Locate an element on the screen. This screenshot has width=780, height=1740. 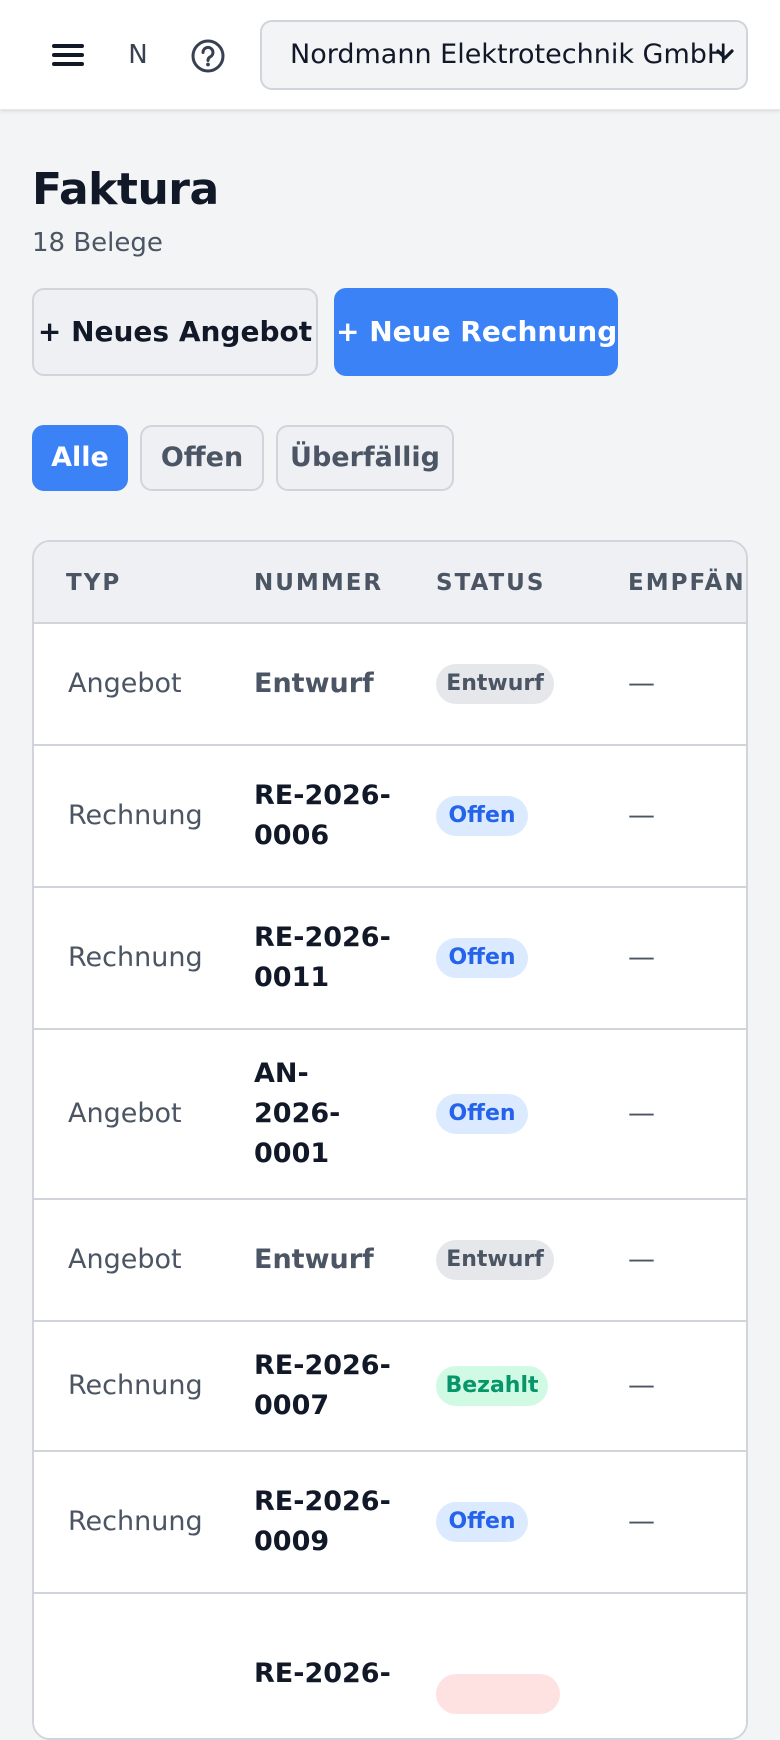
row-number: RE-2026- is located at coordinates (324, 1674).